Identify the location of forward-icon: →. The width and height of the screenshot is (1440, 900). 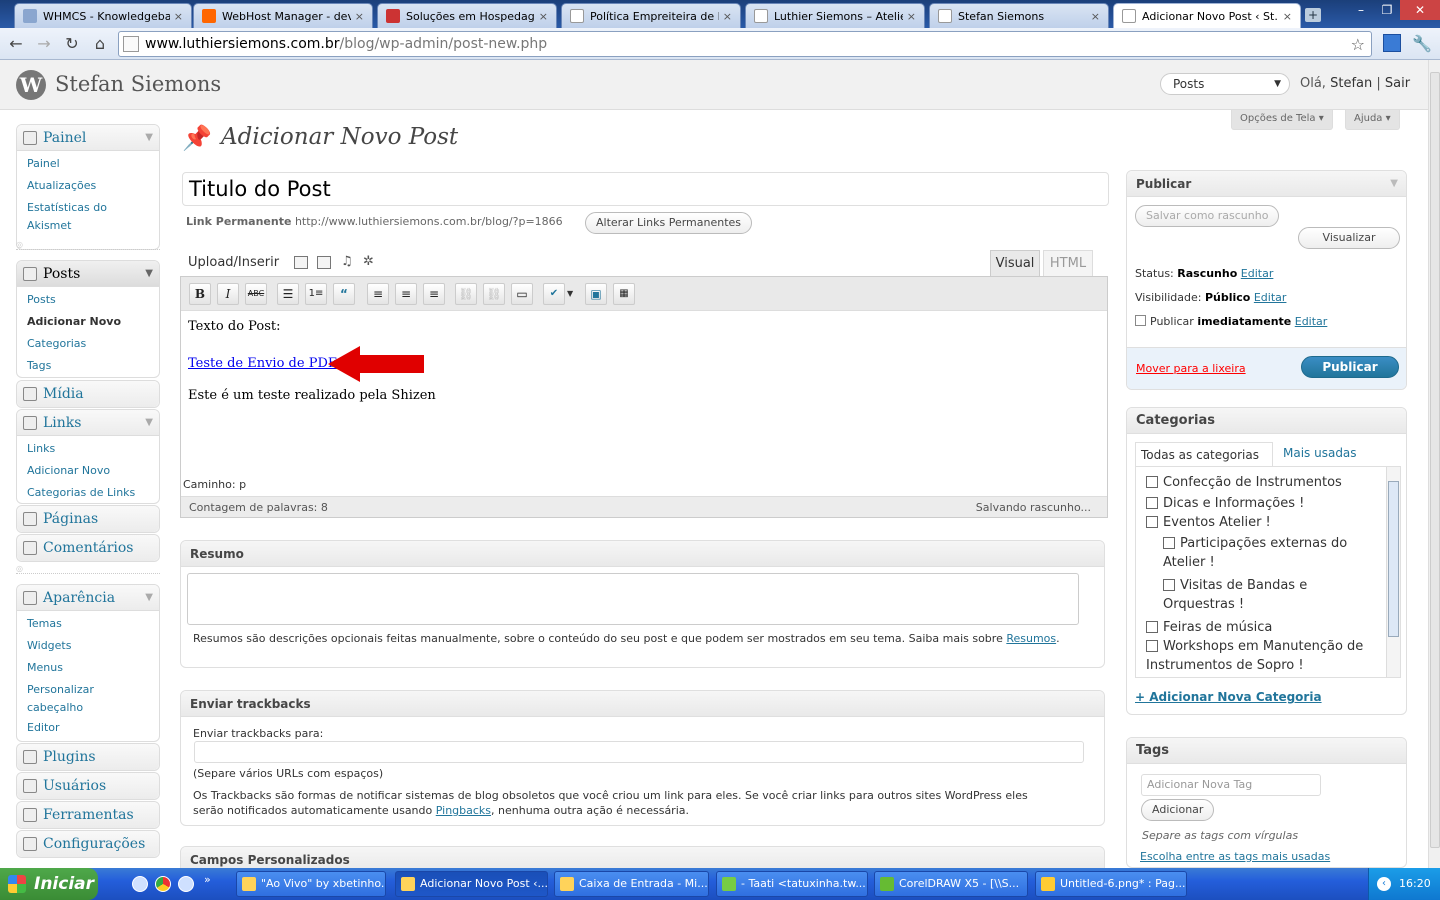
(44, 44).